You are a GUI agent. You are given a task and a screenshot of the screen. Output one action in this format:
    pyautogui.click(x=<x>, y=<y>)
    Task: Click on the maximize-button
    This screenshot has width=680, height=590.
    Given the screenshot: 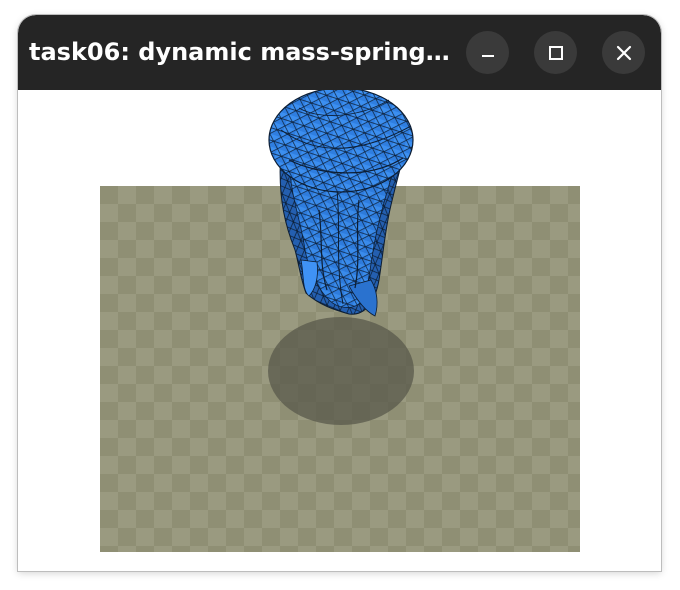 What is the action you would take?
    pyautogui.click(x=555, y=52)
    